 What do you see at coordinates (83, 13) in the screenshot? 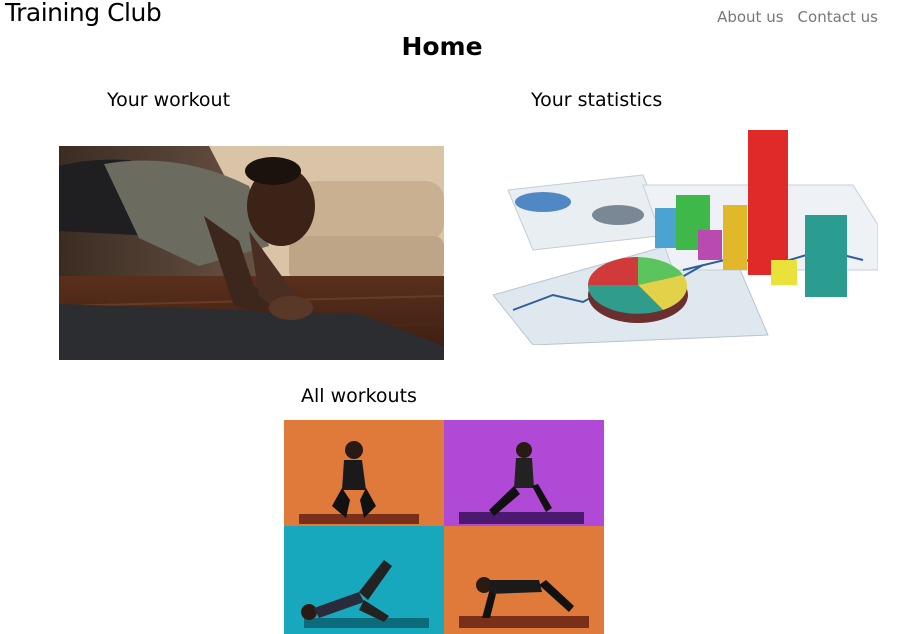
I see `brand-logo: Training Club` at bounding box center [83, 13].